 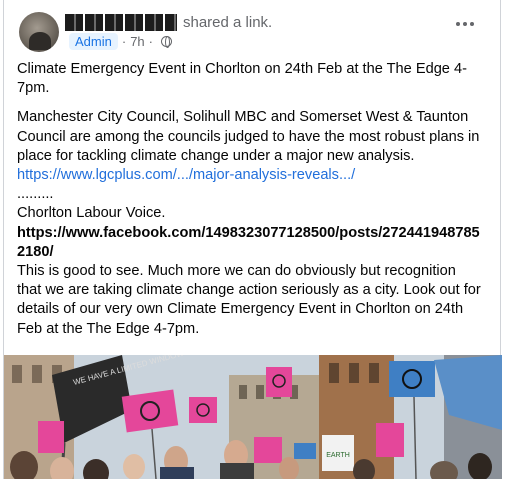 I want to click on post-meta: Admin · 7h ·, so click(x=121, y=41).